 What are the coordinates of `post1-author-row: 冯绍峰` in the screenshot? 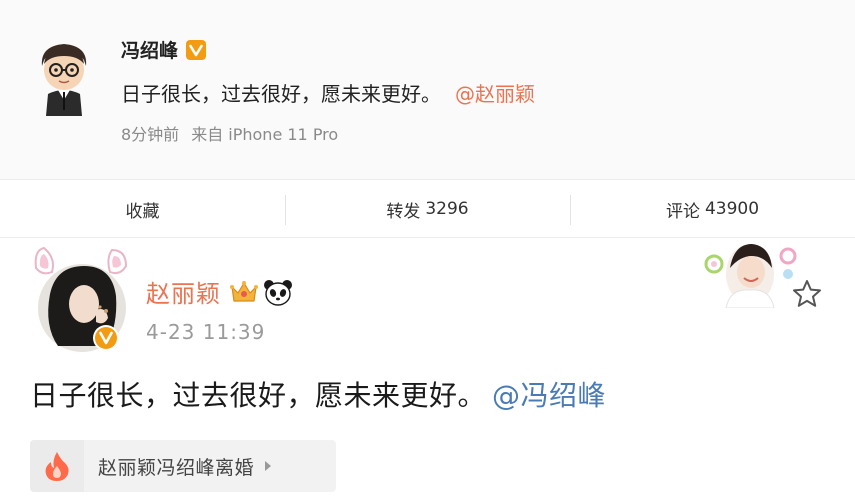 It's located at (164, 49).